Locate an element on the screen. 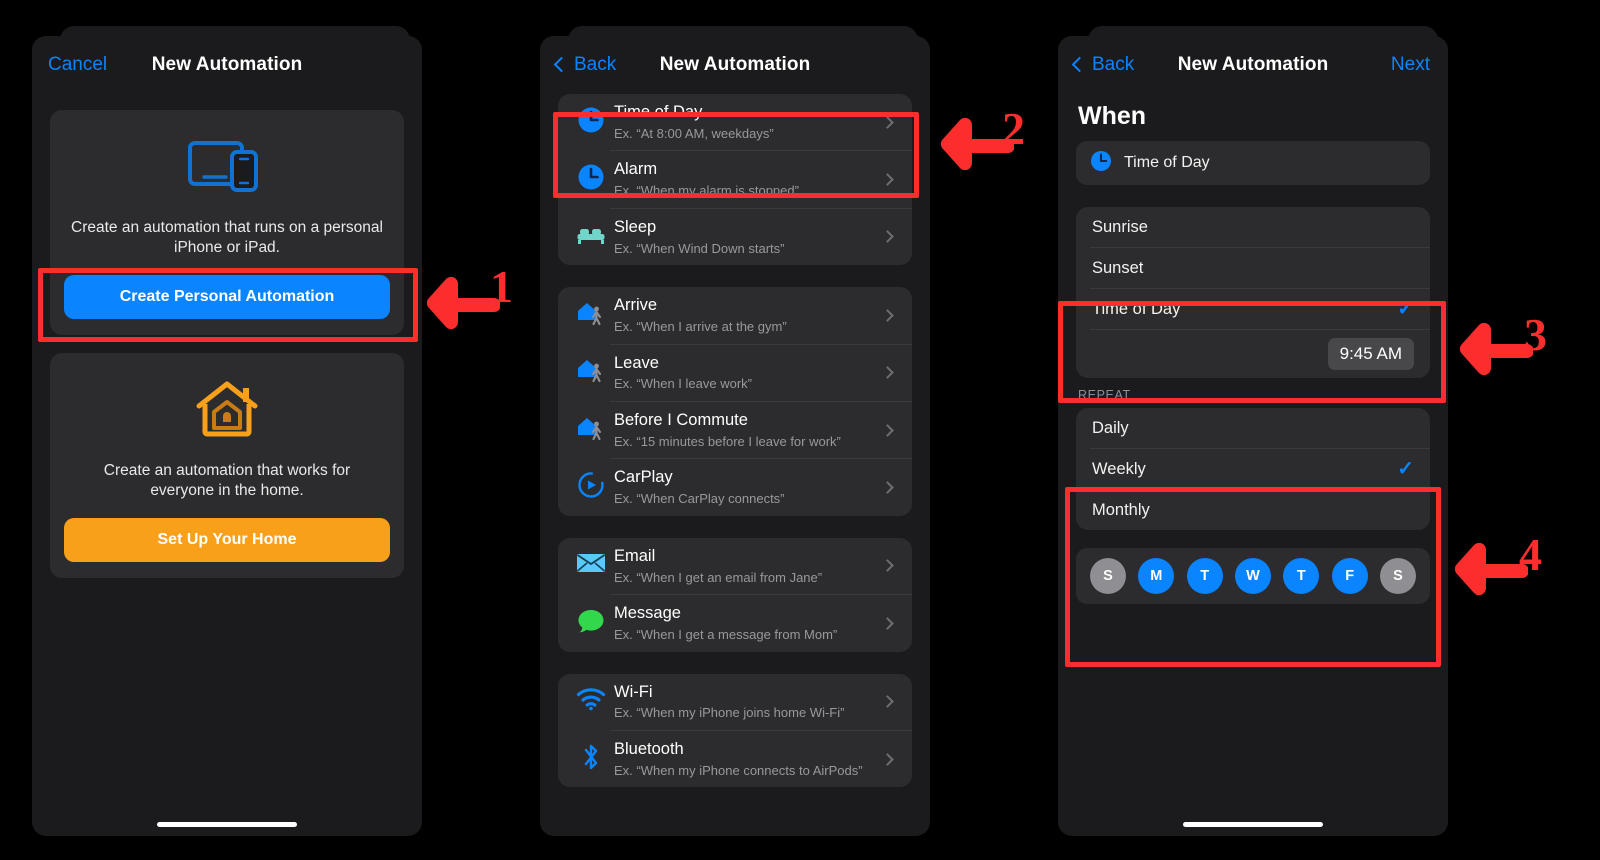  trigger-row: Sleep Ex. “When Wind Down starts” is located at coordinates (735, 237).